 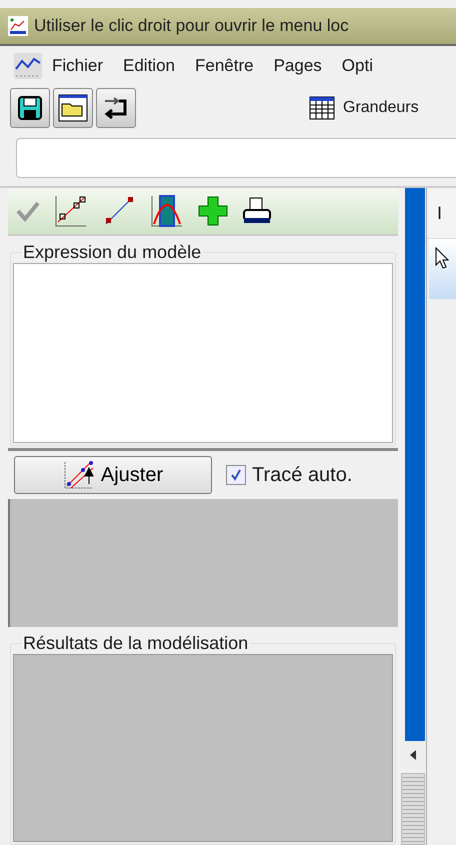 I want to click on quantities-label: Grandeurs, so click(x=381, y=108).